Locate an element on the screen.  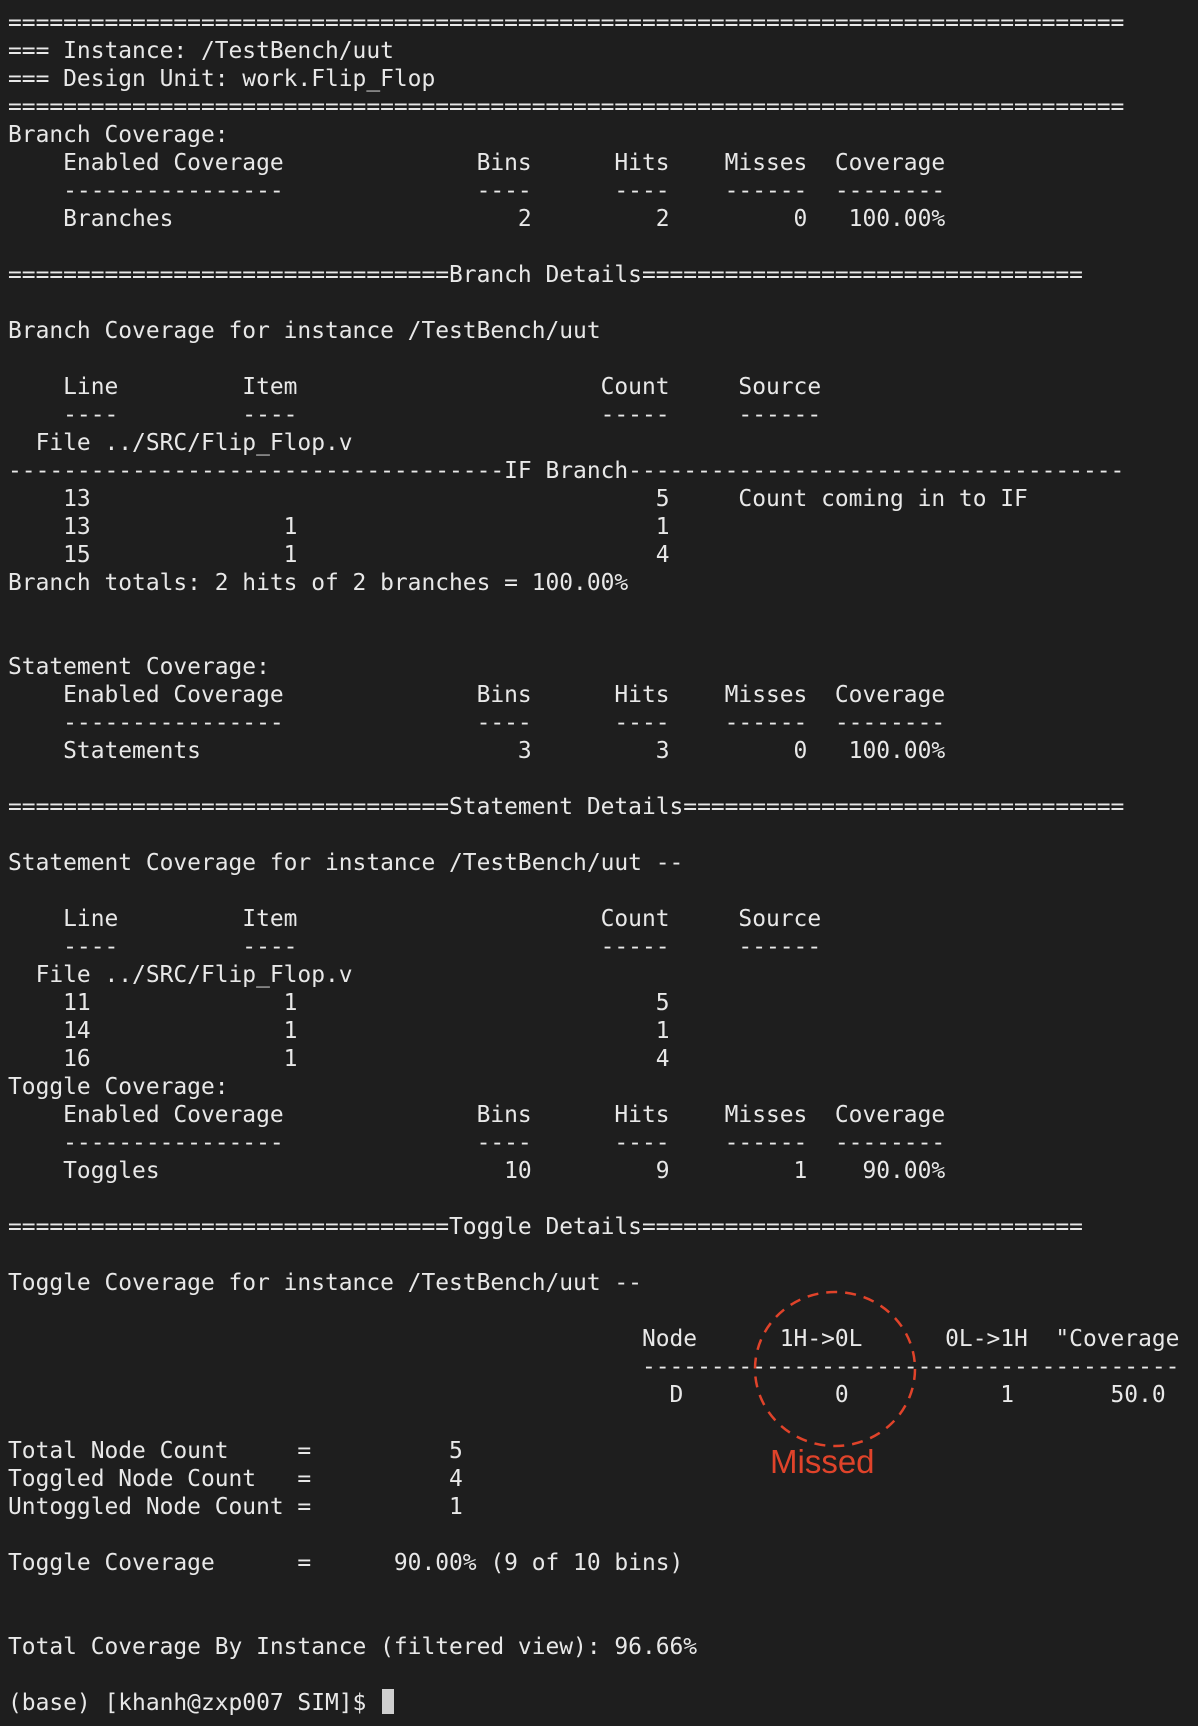
terminal-line: 11 1 5 is located at coordinates (339, 1003).